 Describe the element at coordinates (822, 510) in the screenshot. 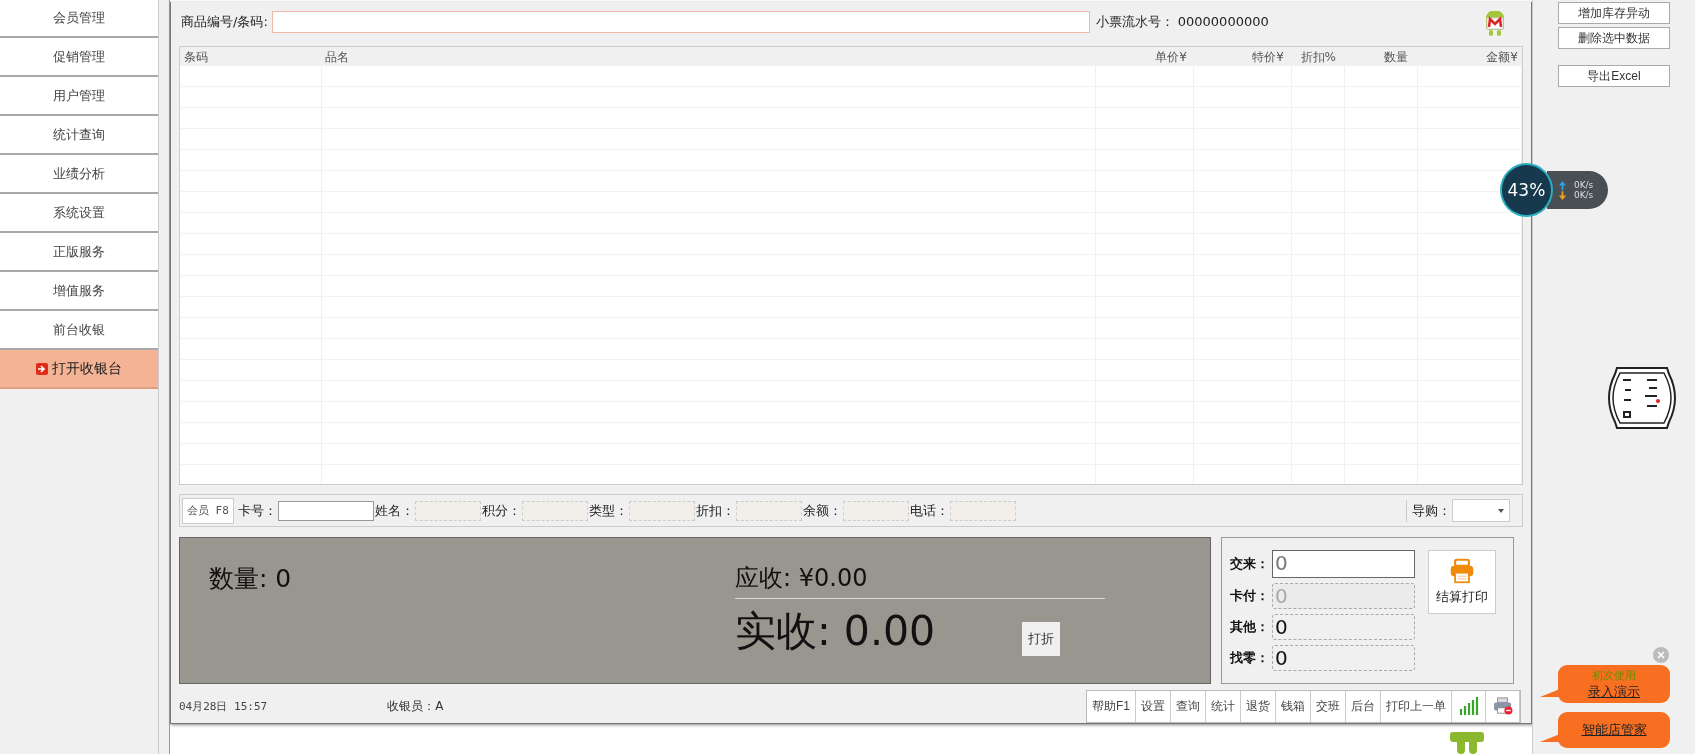

I see `field-label: 余额：` at that location.